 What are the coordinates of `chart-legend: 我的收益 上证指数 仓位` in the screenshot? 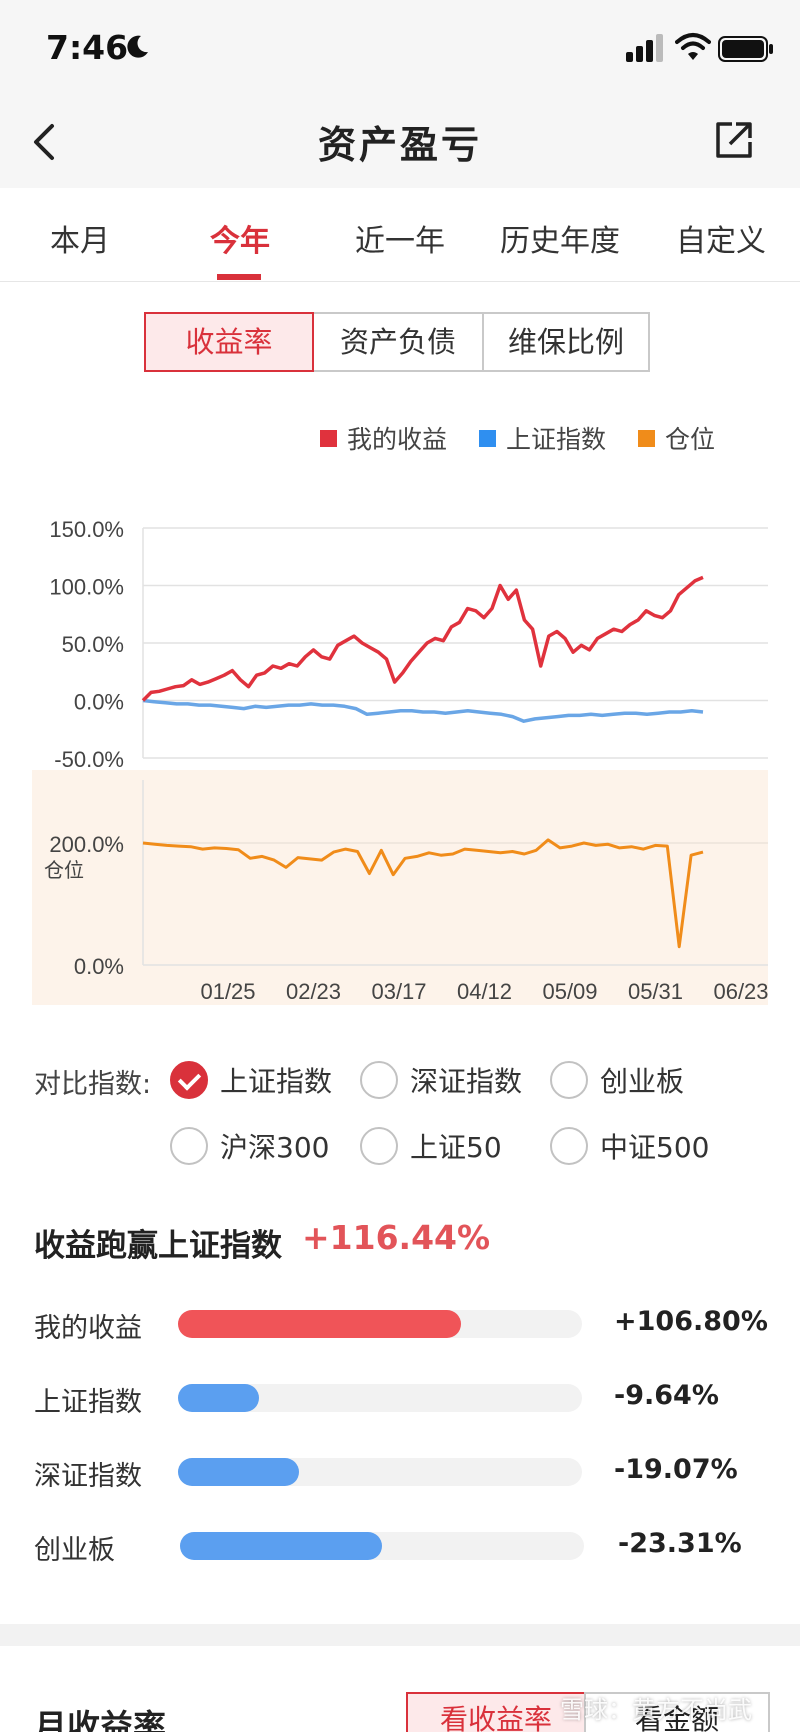 It's located at (533, 438).